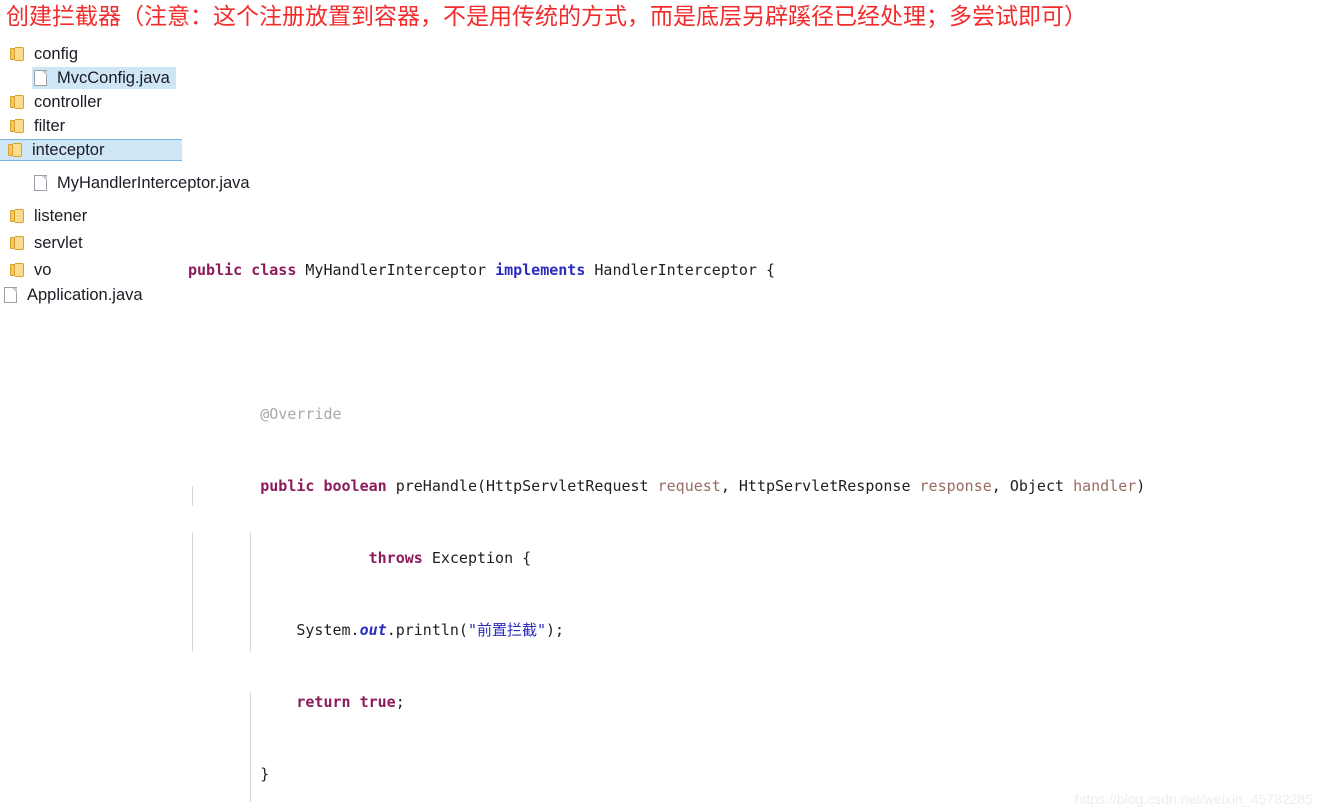 The width and height of the screenshot is (1323, 811). What do you see at coordinates (114, 243) in the screenshot?
I see `tree-item-servlet: servlet` at bounding box center [114, 243].